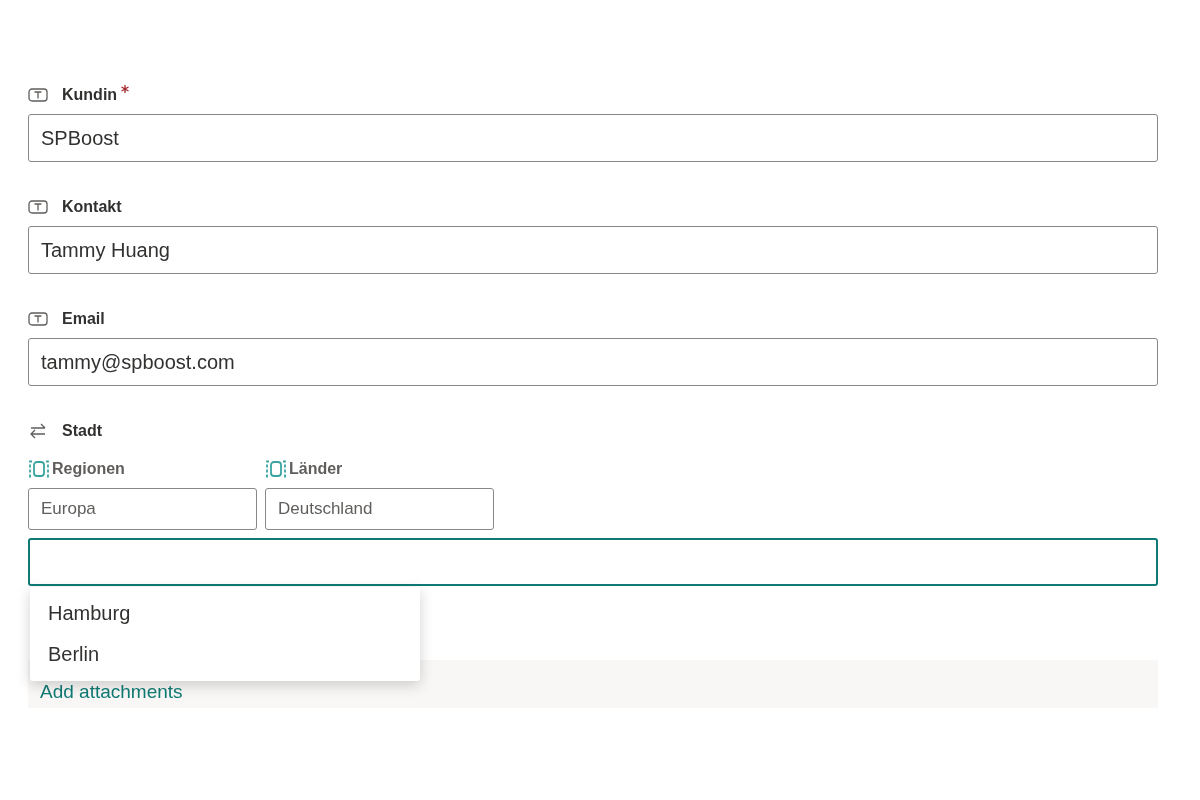 Image resolution: width=1200 pixels, height=800 pixels. I want to click on text-input: tammy@spboost.com, so click(593, 362).